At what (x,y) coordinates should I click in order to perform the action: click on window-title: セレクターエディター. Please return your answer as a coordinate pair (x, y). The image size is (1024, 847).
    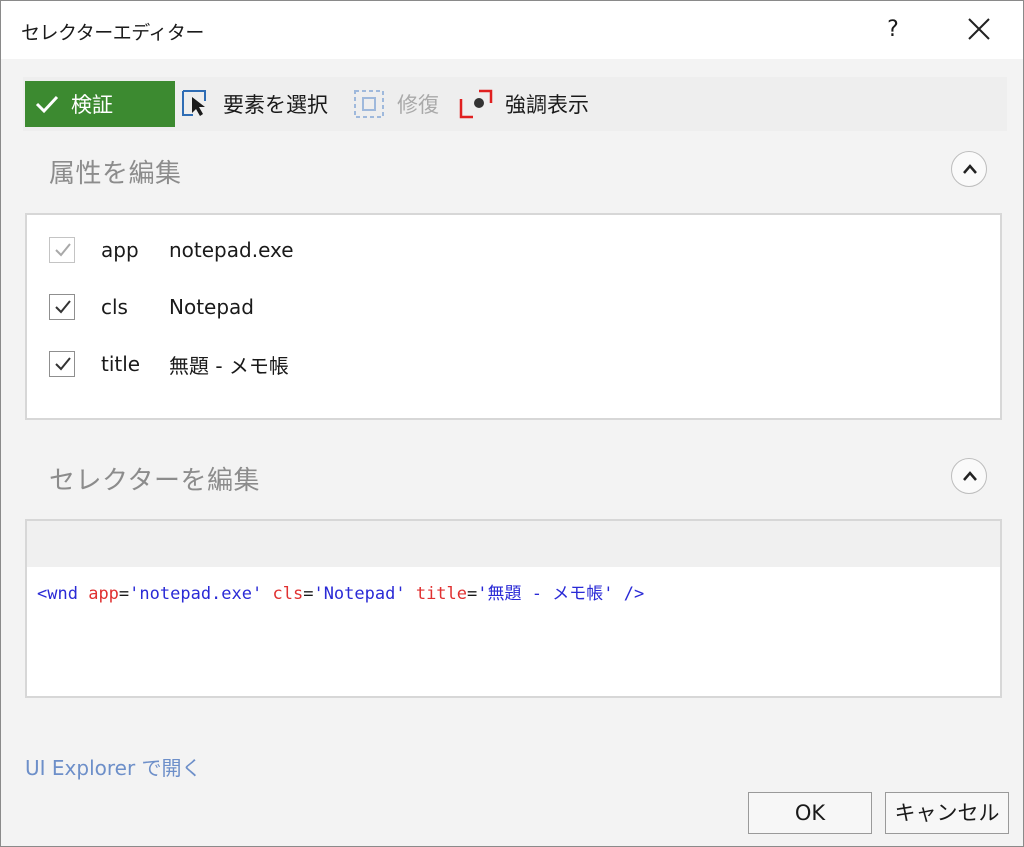
    Looking at the image, I should click on (112, 33).